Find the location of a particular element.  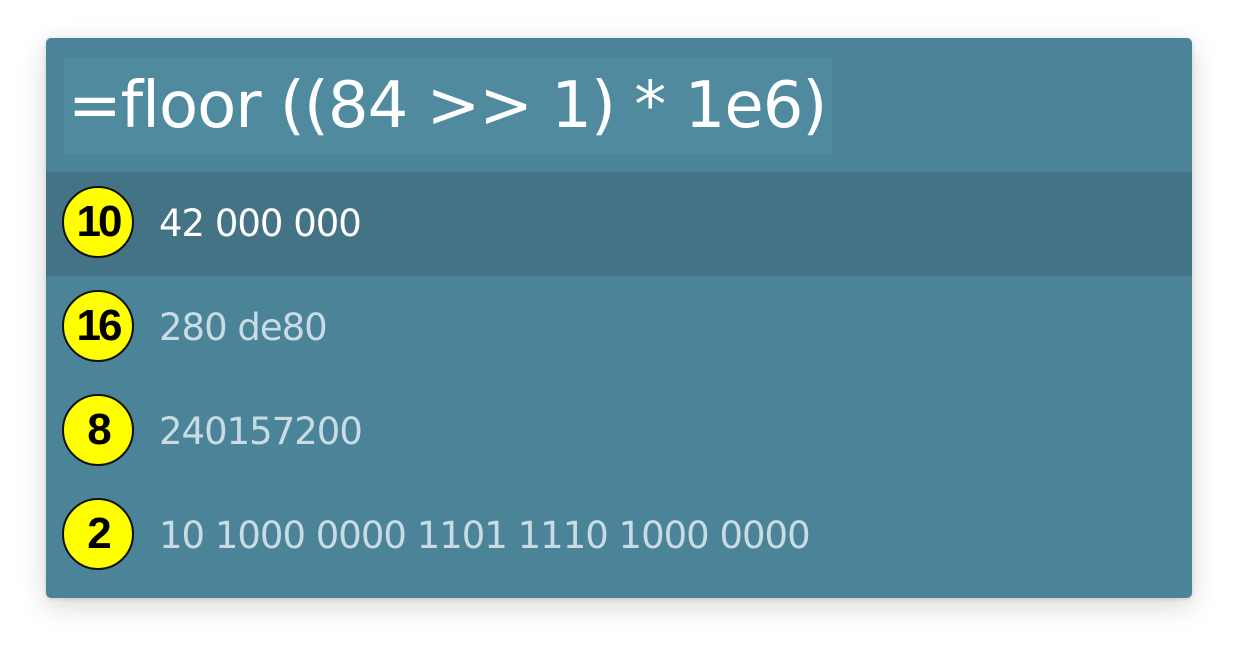

result-value-decimal: 42 000 000 is located at coordinates (260, 223).